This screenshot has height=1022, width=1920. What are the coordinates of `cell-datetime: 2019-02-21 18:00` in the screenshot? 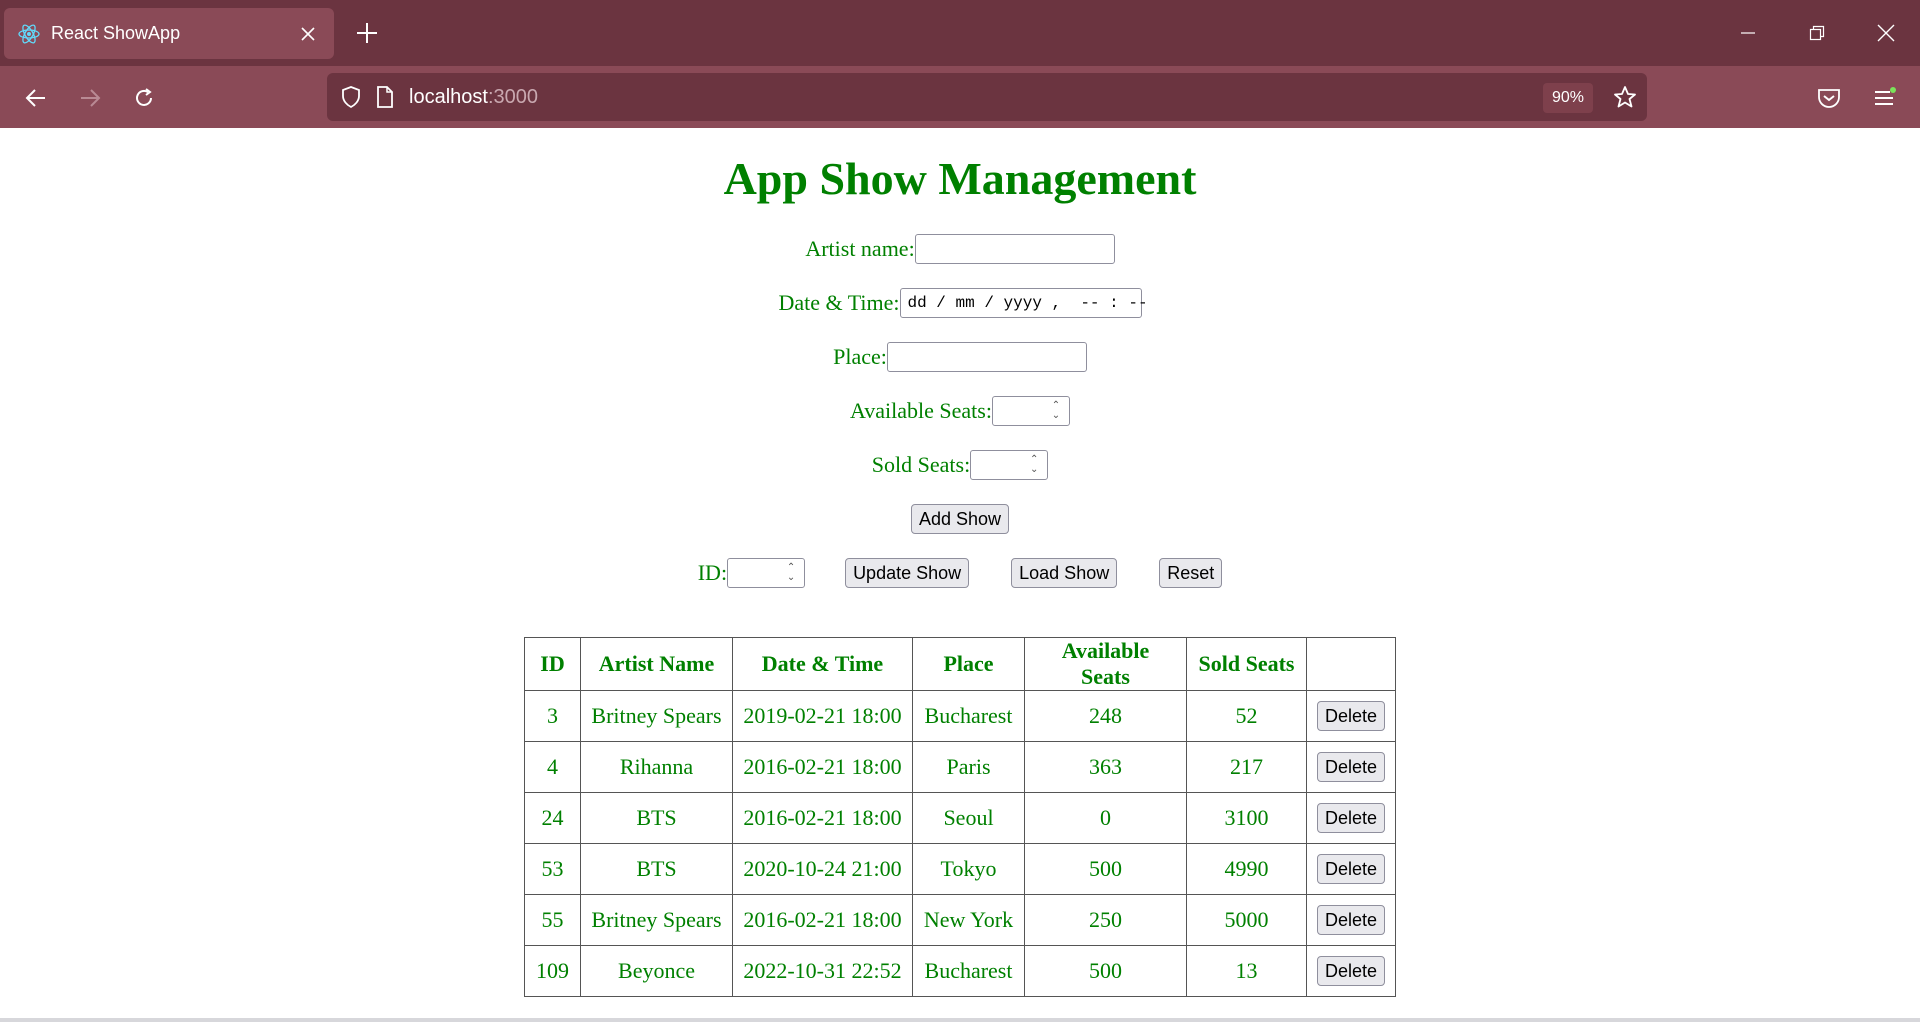 It's located at (822, 716).